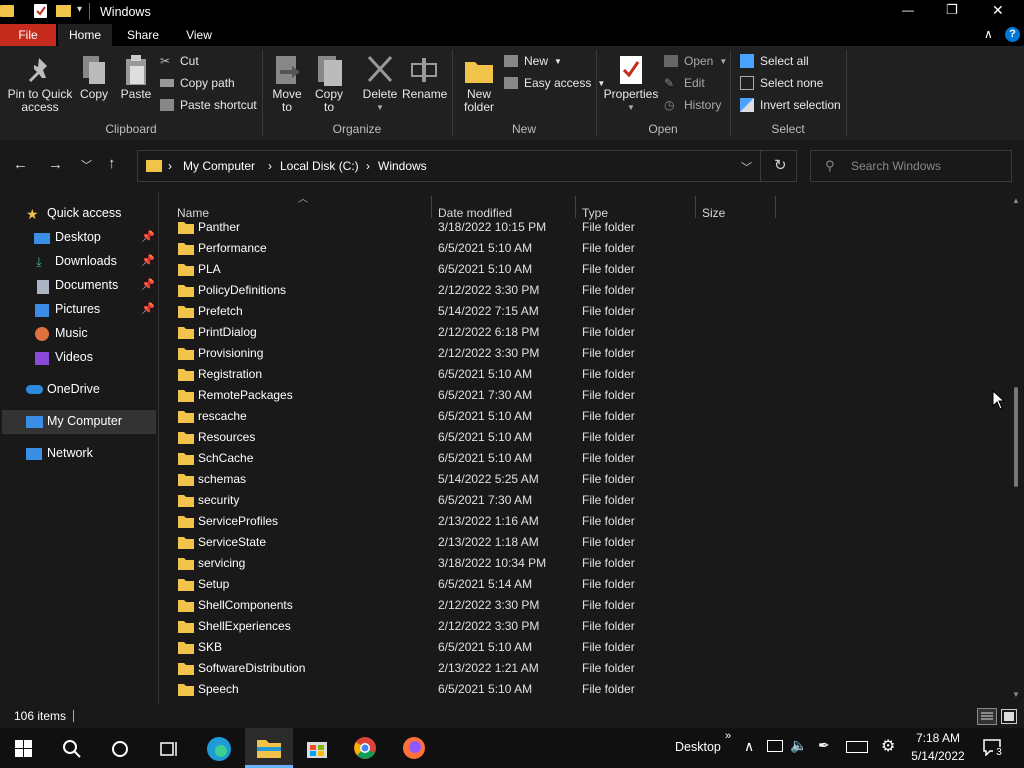  I want to click on table-row: security 6/5/2021 7:30 AM File folder, so click(585, 500).